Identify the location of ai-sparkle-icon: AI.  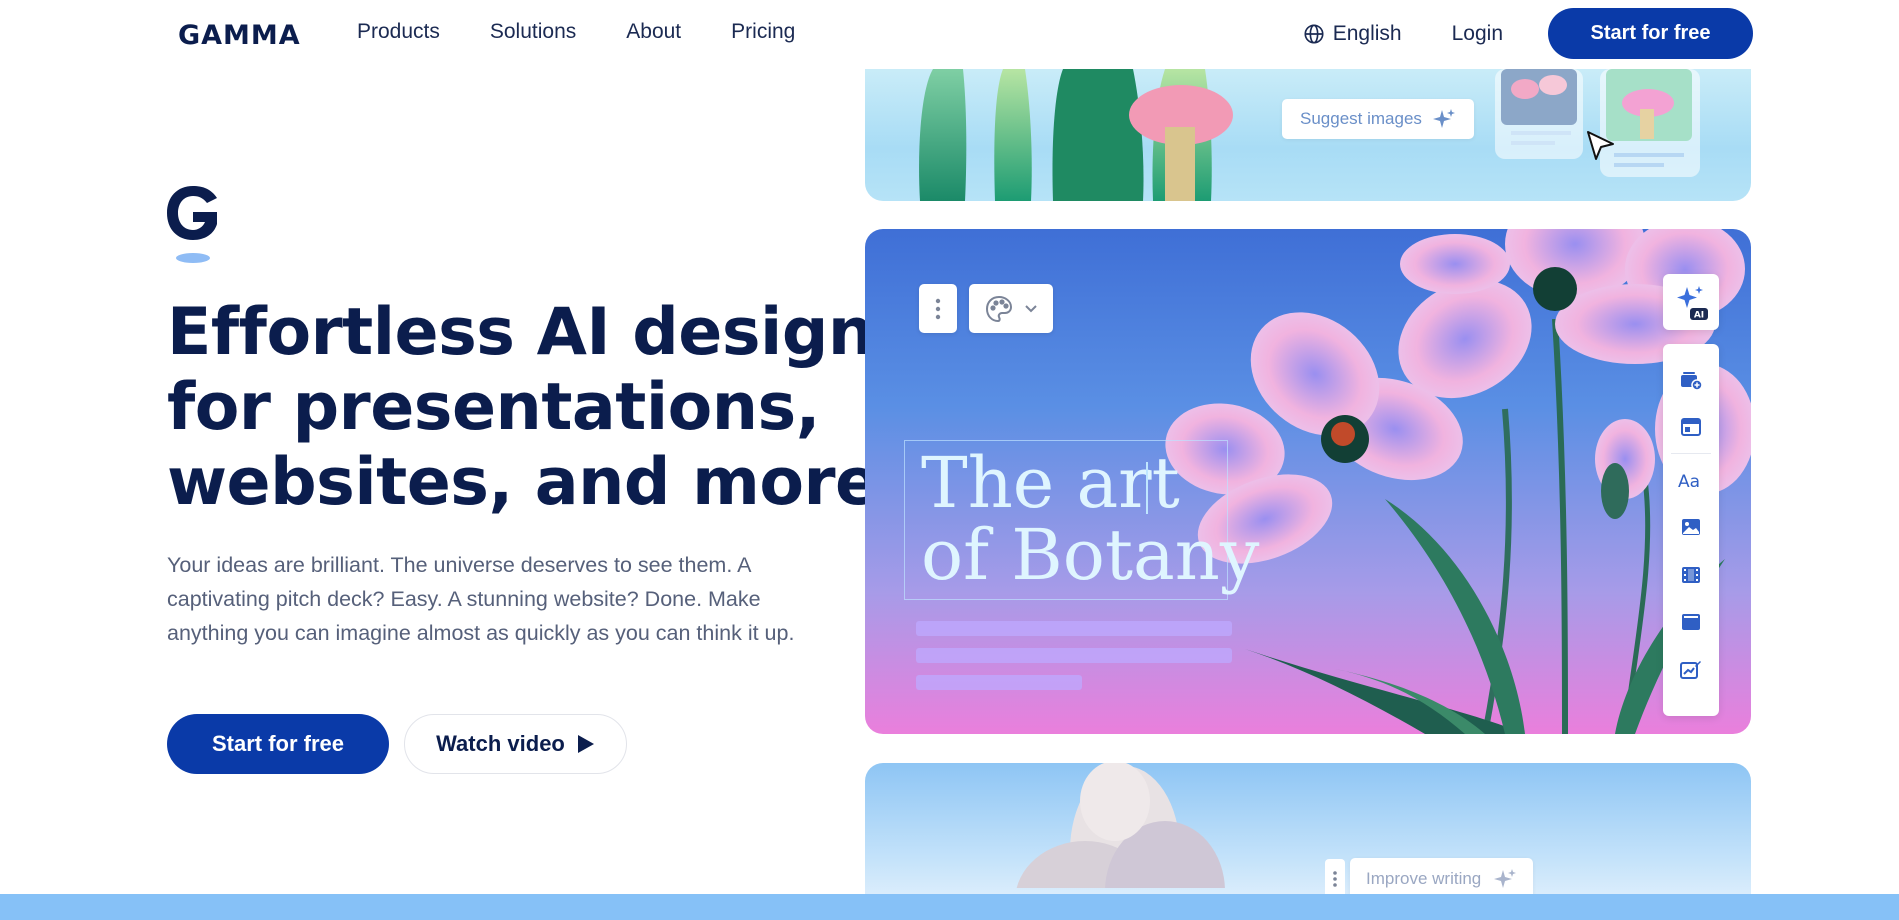
(1692, 303).